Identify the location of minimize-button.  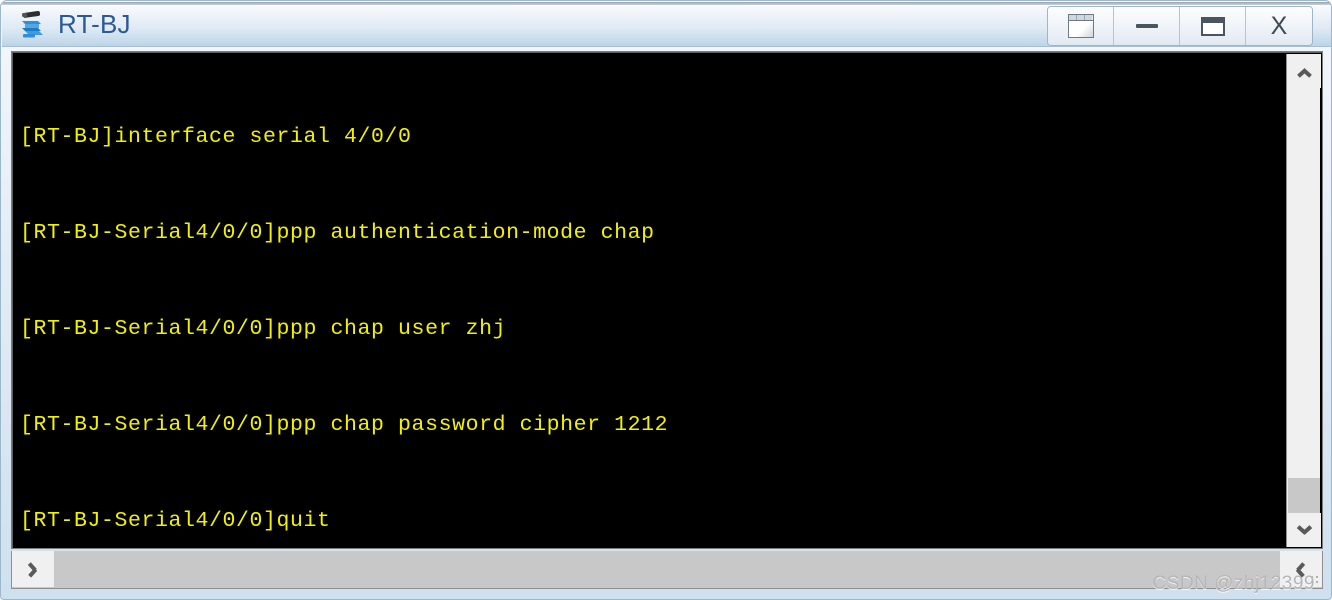
(1147, 26).